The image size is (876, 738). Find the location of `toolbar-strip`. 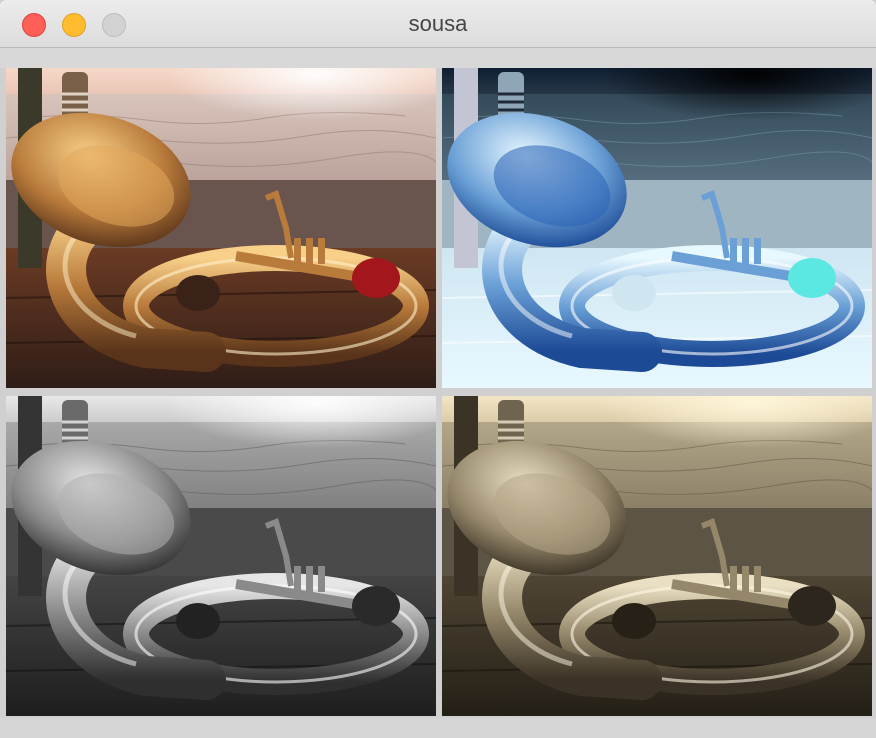

toolbar-strip is located at coordinates (438, 58).